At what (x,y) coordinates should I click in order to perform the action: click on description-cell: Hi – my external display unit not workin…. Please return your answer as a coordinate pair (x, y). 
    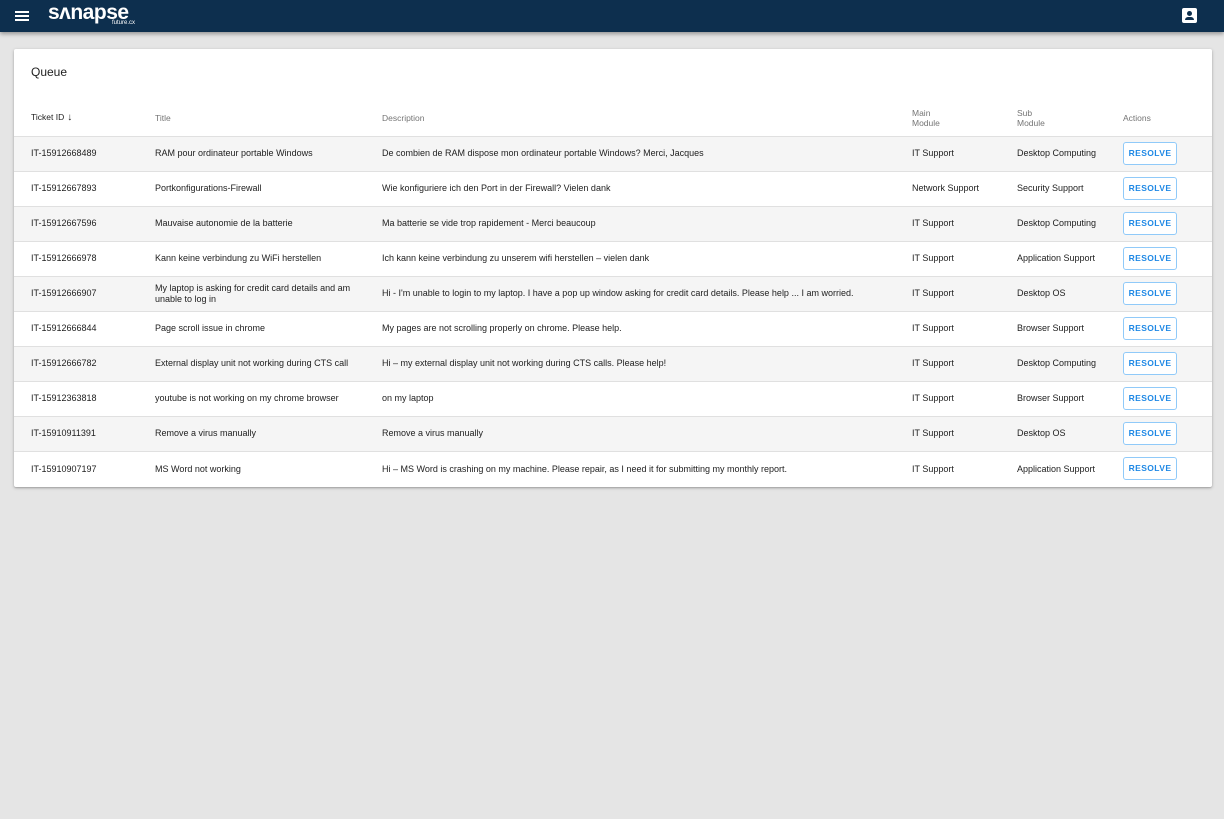
    Looking at the image, I should click on (647, 364).